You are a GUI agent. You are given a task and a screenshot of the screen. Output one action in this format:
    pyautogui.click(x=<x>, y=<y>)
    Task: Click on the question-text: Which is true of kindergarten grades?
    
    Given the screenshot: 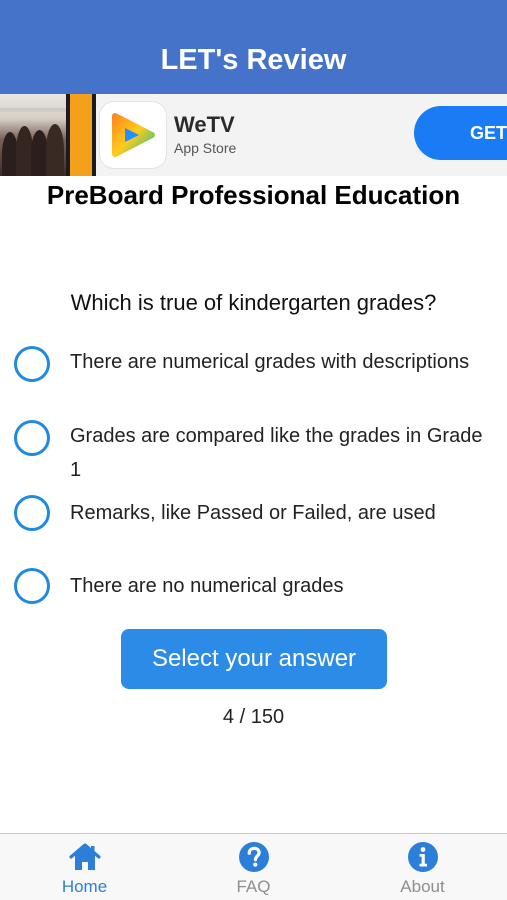 What is the action you would take?
    pyautogui.click(x=253, y=302)
    